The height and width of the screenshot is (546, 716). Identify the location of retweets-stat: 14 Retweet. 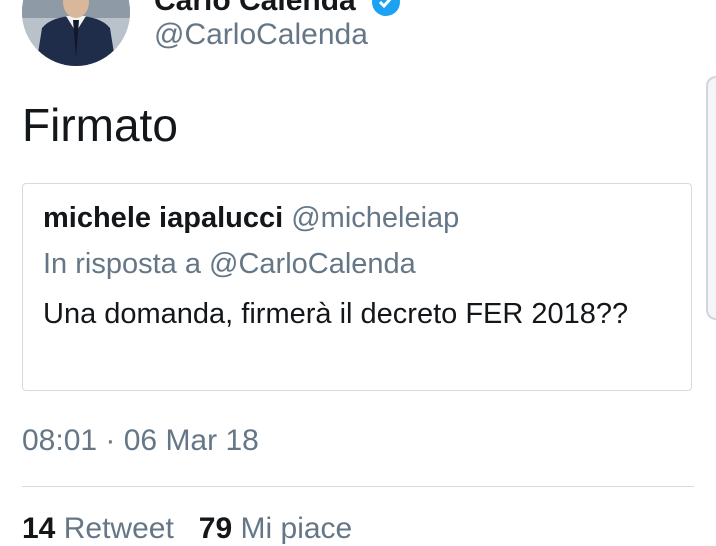
(102, 528).